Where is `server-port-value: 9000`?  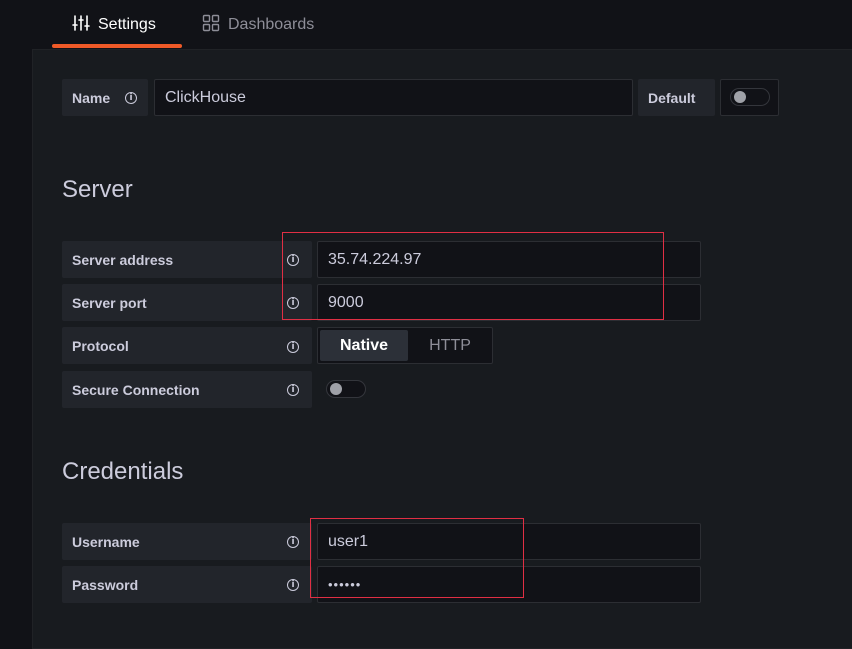
server-port-value: 9000 is located at coordinates (346, 302).